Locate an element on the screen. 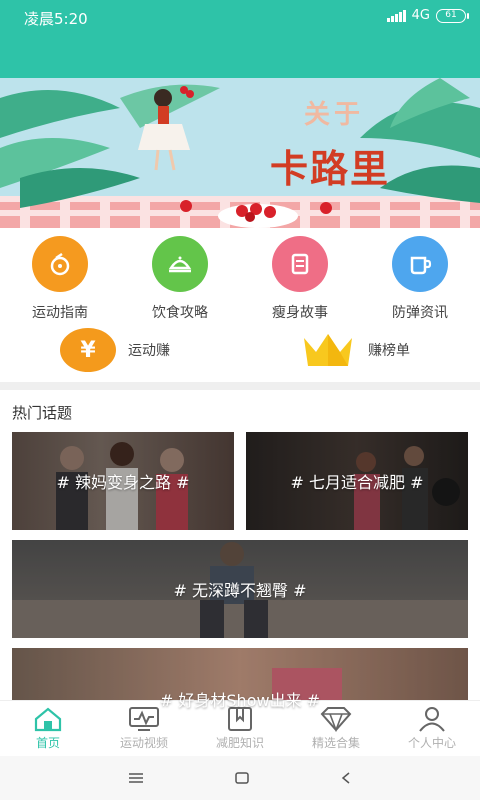 The height and width of the screenshot is (800, 480). home-button-icon is located at coordinates (242, 778).